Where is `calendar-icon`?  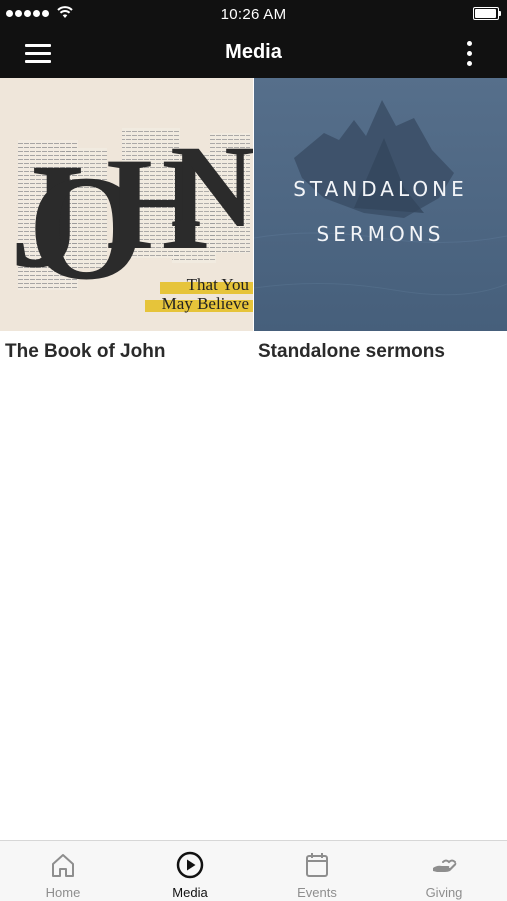 calendar-icon is located at coordinates (317, 865).